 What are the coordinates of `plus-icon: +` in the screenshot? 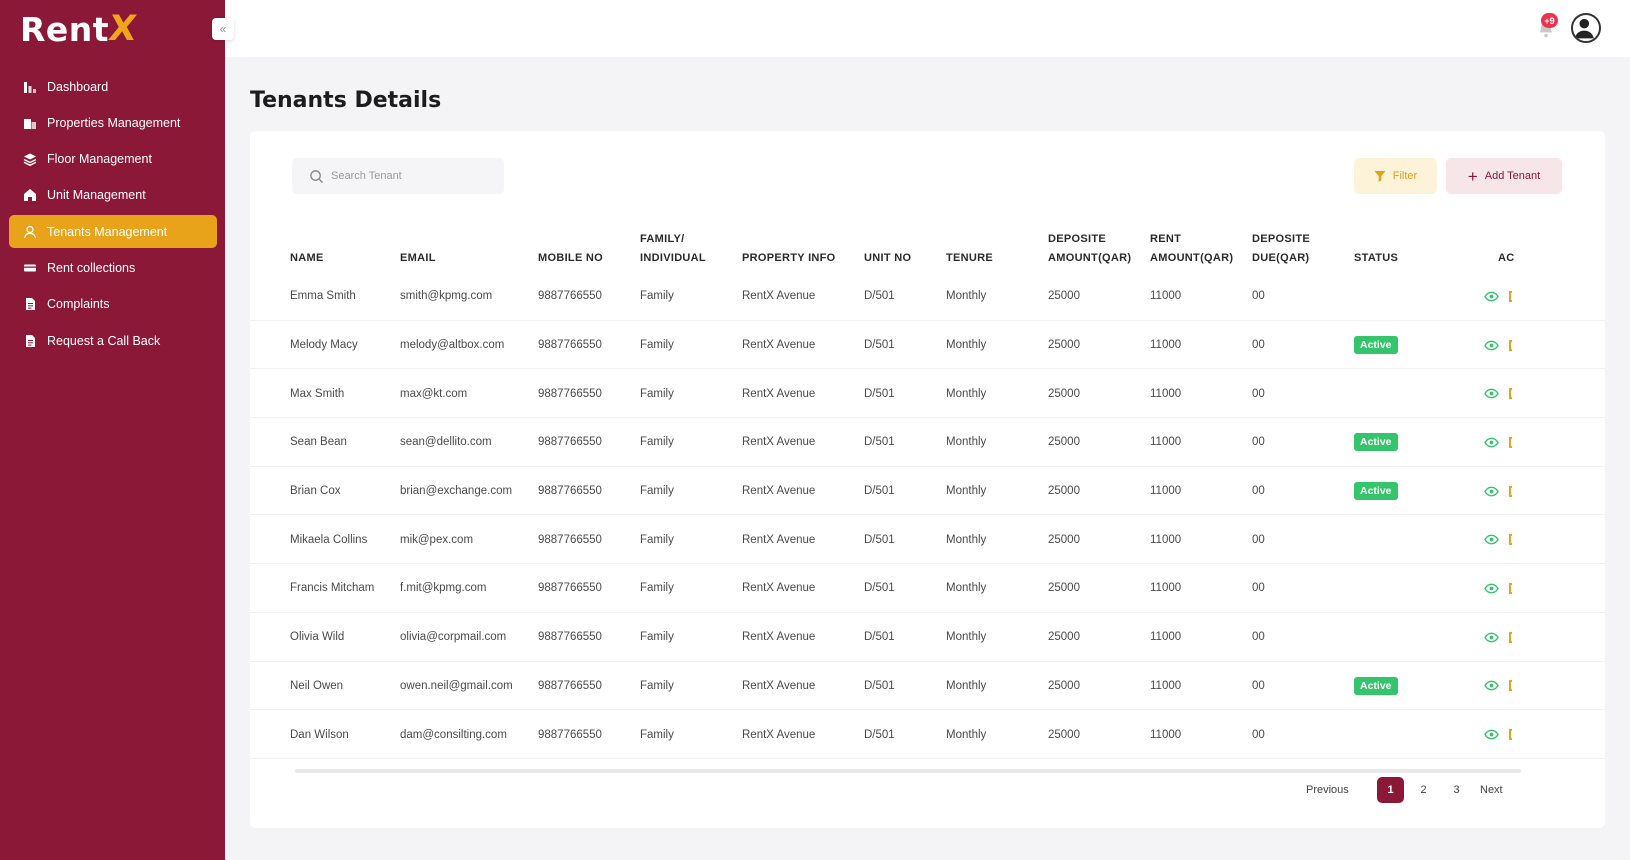 It's located at (1472, 176).